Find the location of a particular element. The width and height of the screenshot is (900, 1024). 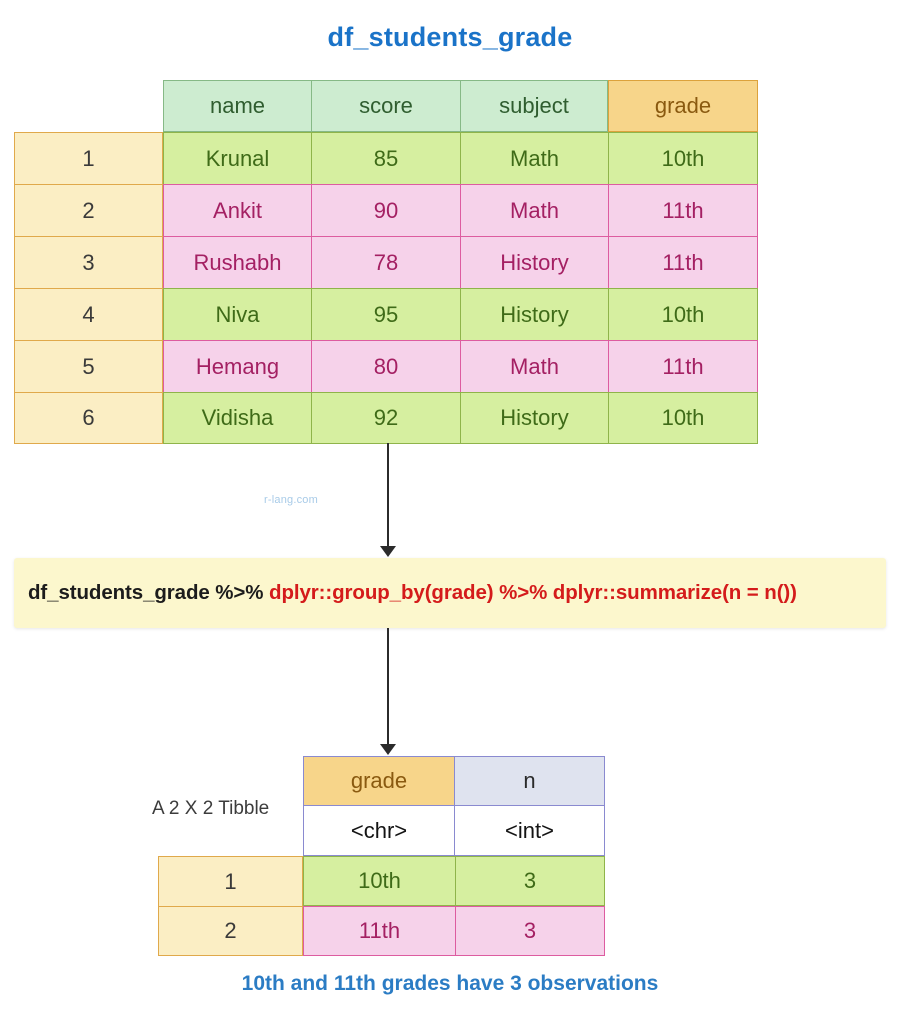

cell-score: 90 is located at coordinates (385, 210).